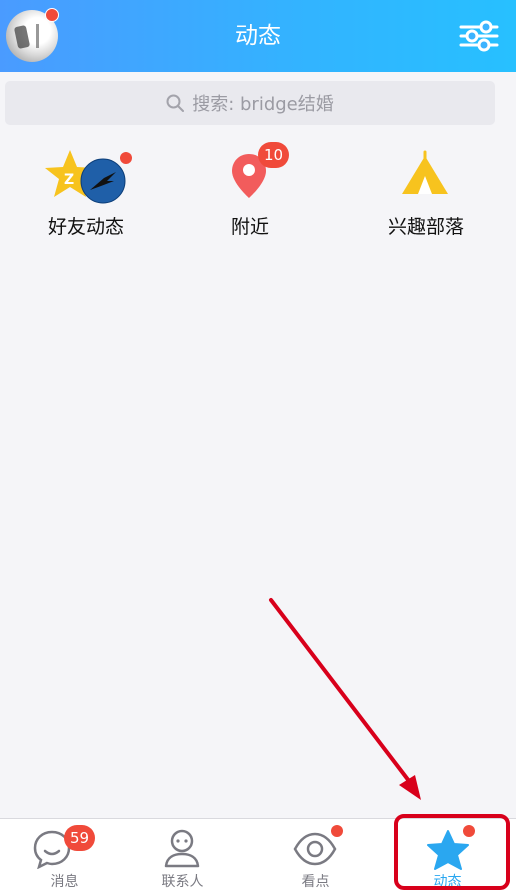 Image resolution: width=516 pixels, height=895 pixels. I want to click on tab-contacts-label: 联系人, so click(182, 882).